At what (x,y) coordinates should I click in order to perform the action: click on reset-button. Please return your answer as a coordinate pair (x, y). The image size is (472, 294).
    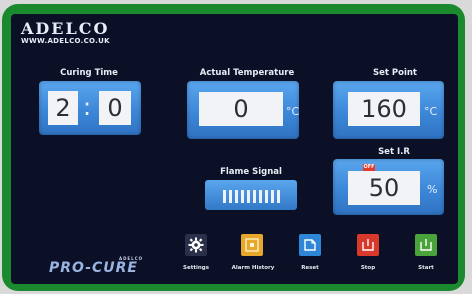
    Looking at the image, I should click on (310, 245).